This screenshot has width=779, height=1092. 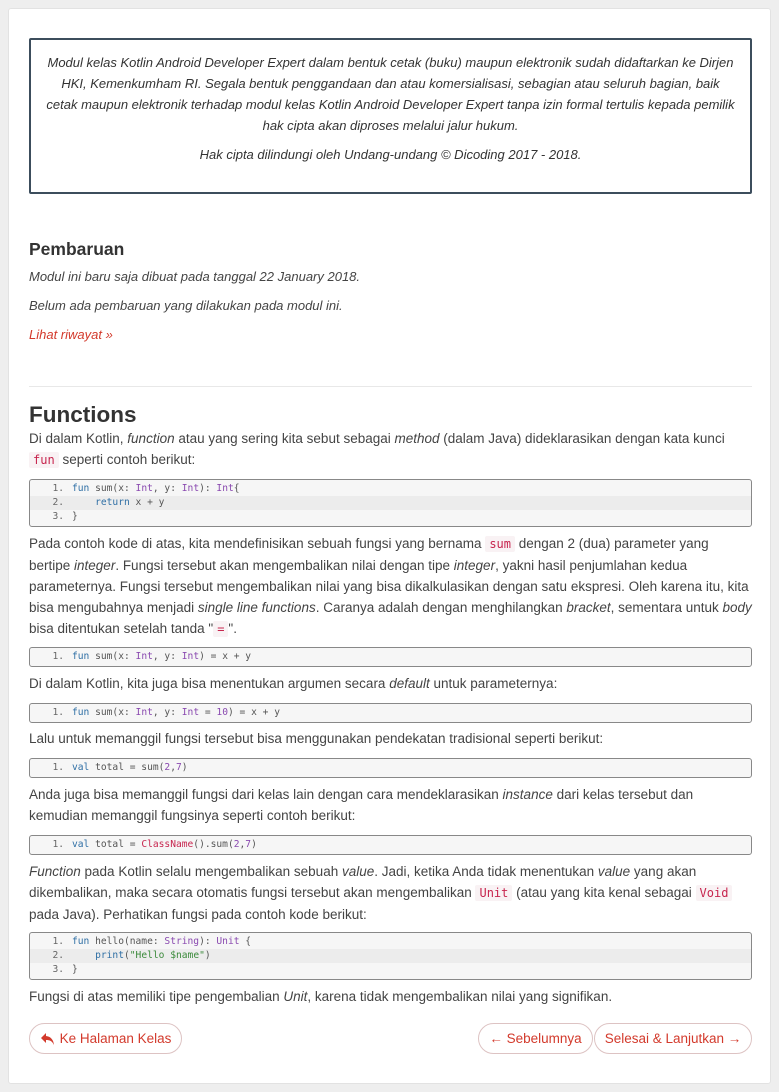 I want to click on inline-code: Void, so click(x=714, y=893).